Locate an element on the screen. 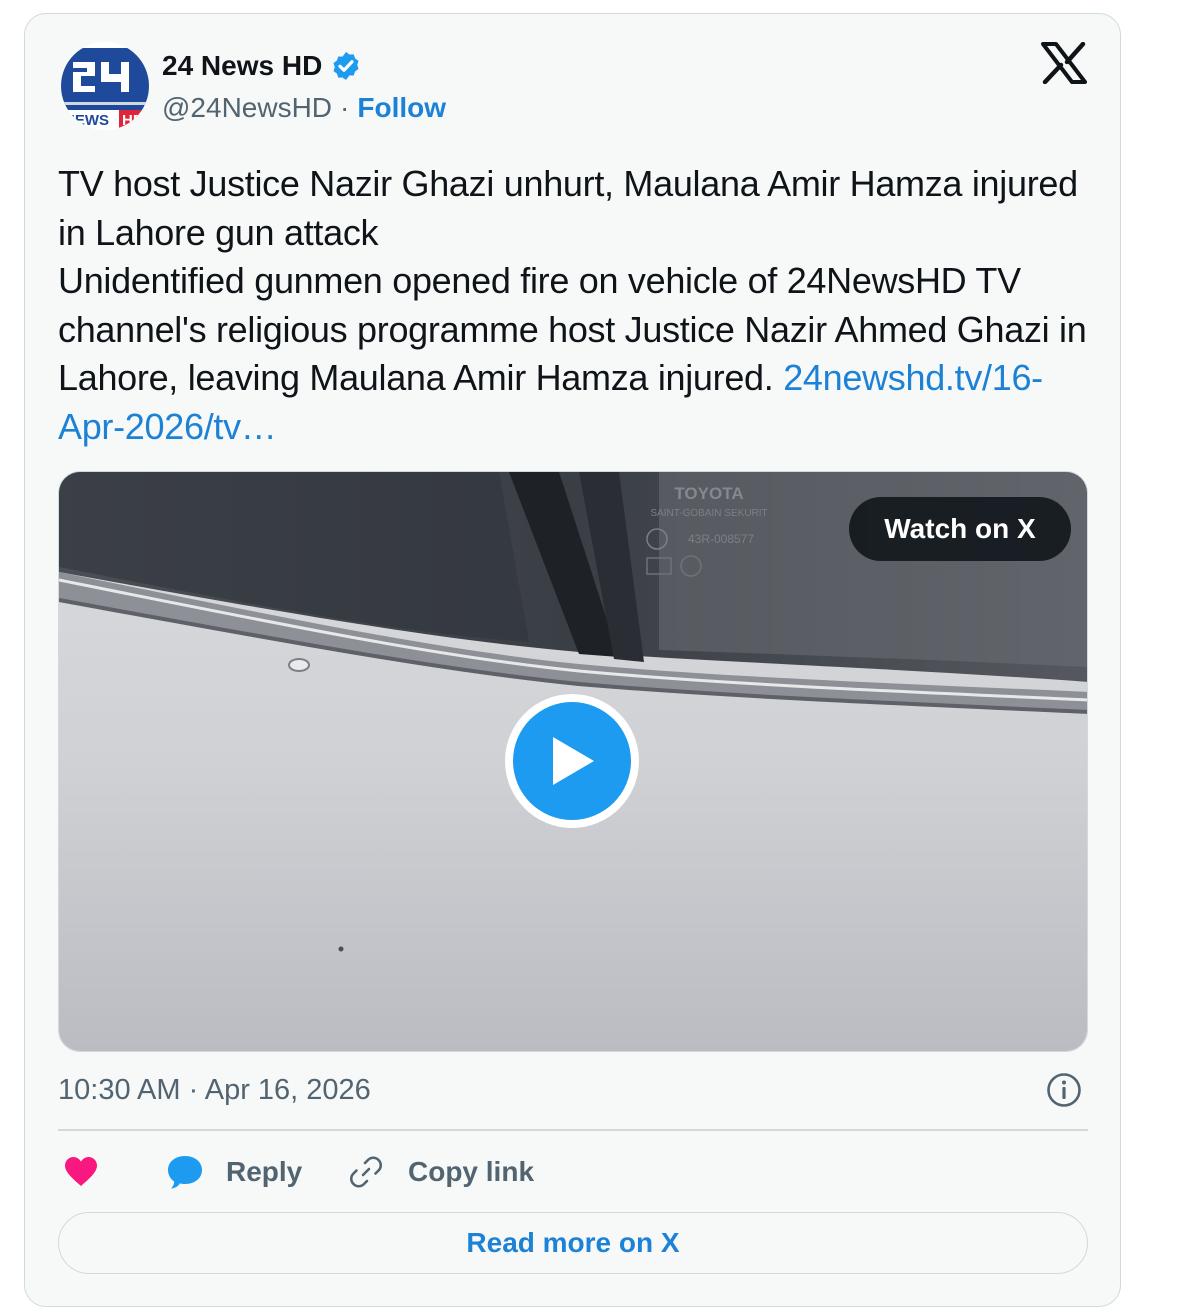  account-name-row: 24 News HD is located at coordinates (262, 66).